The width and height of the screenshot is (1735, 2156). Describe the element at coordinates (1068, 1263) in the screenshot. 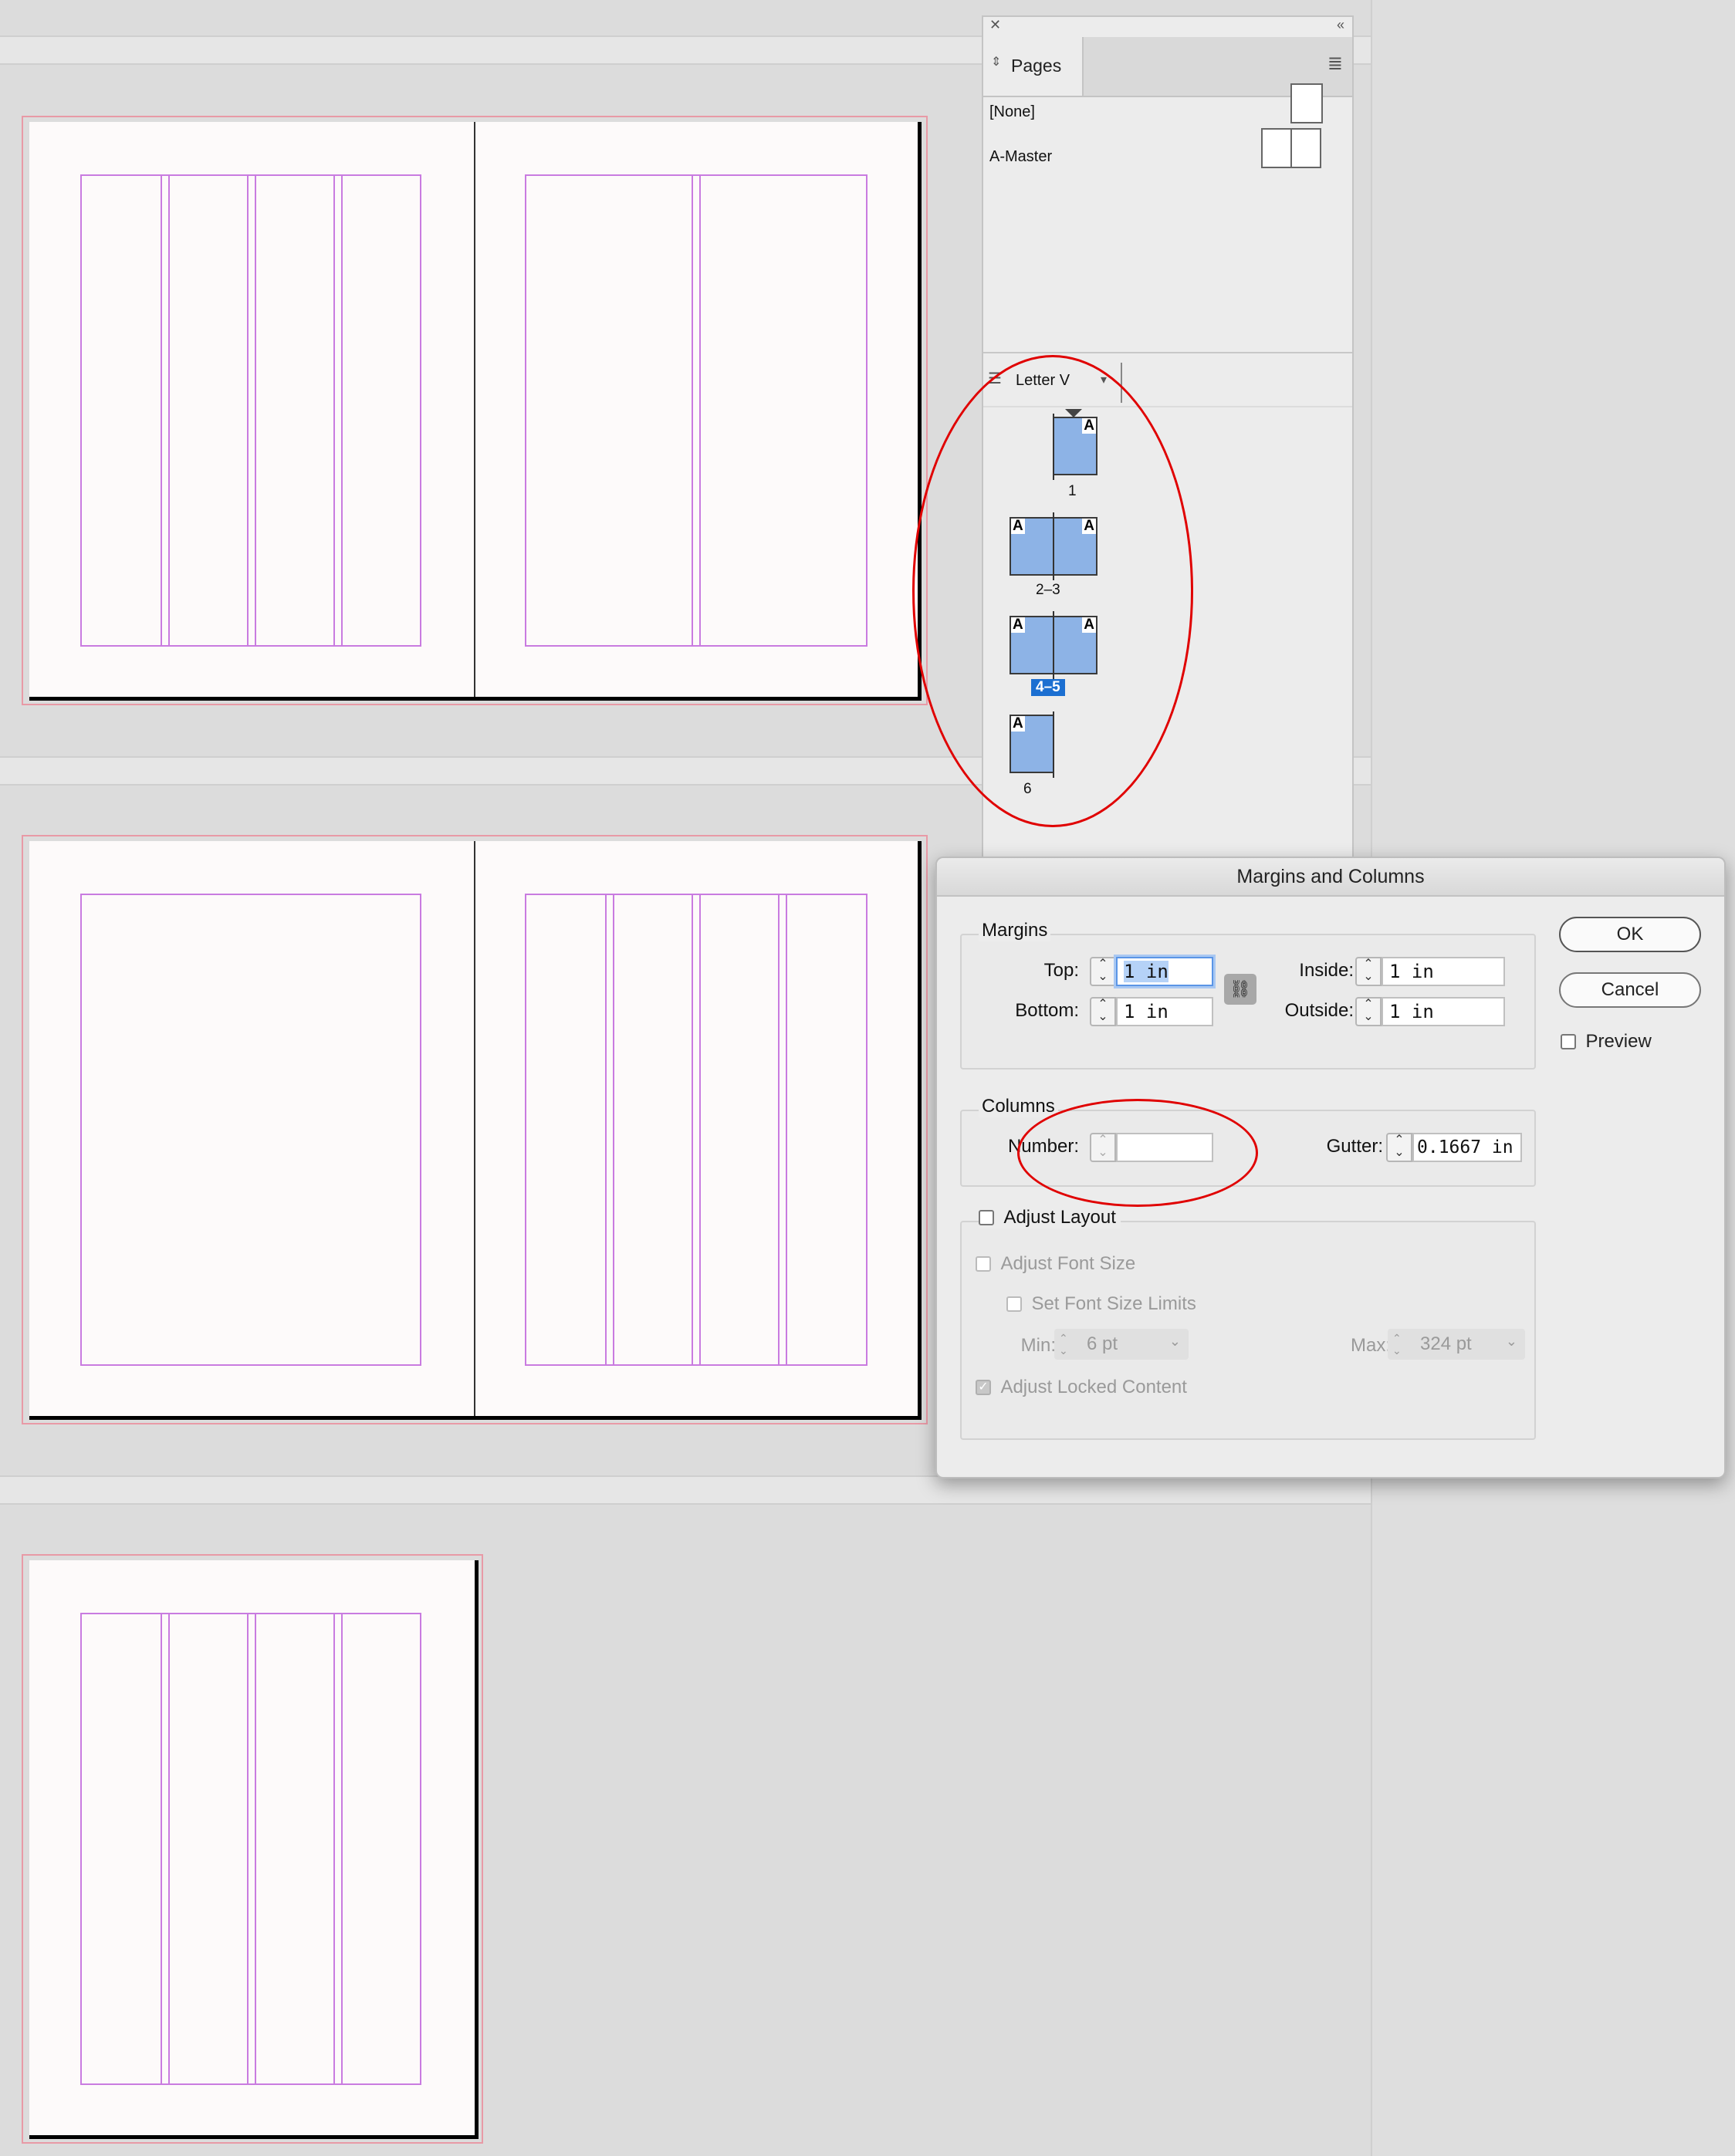

I see `adjust-font-size-label: Adjust Font Size` at that location.